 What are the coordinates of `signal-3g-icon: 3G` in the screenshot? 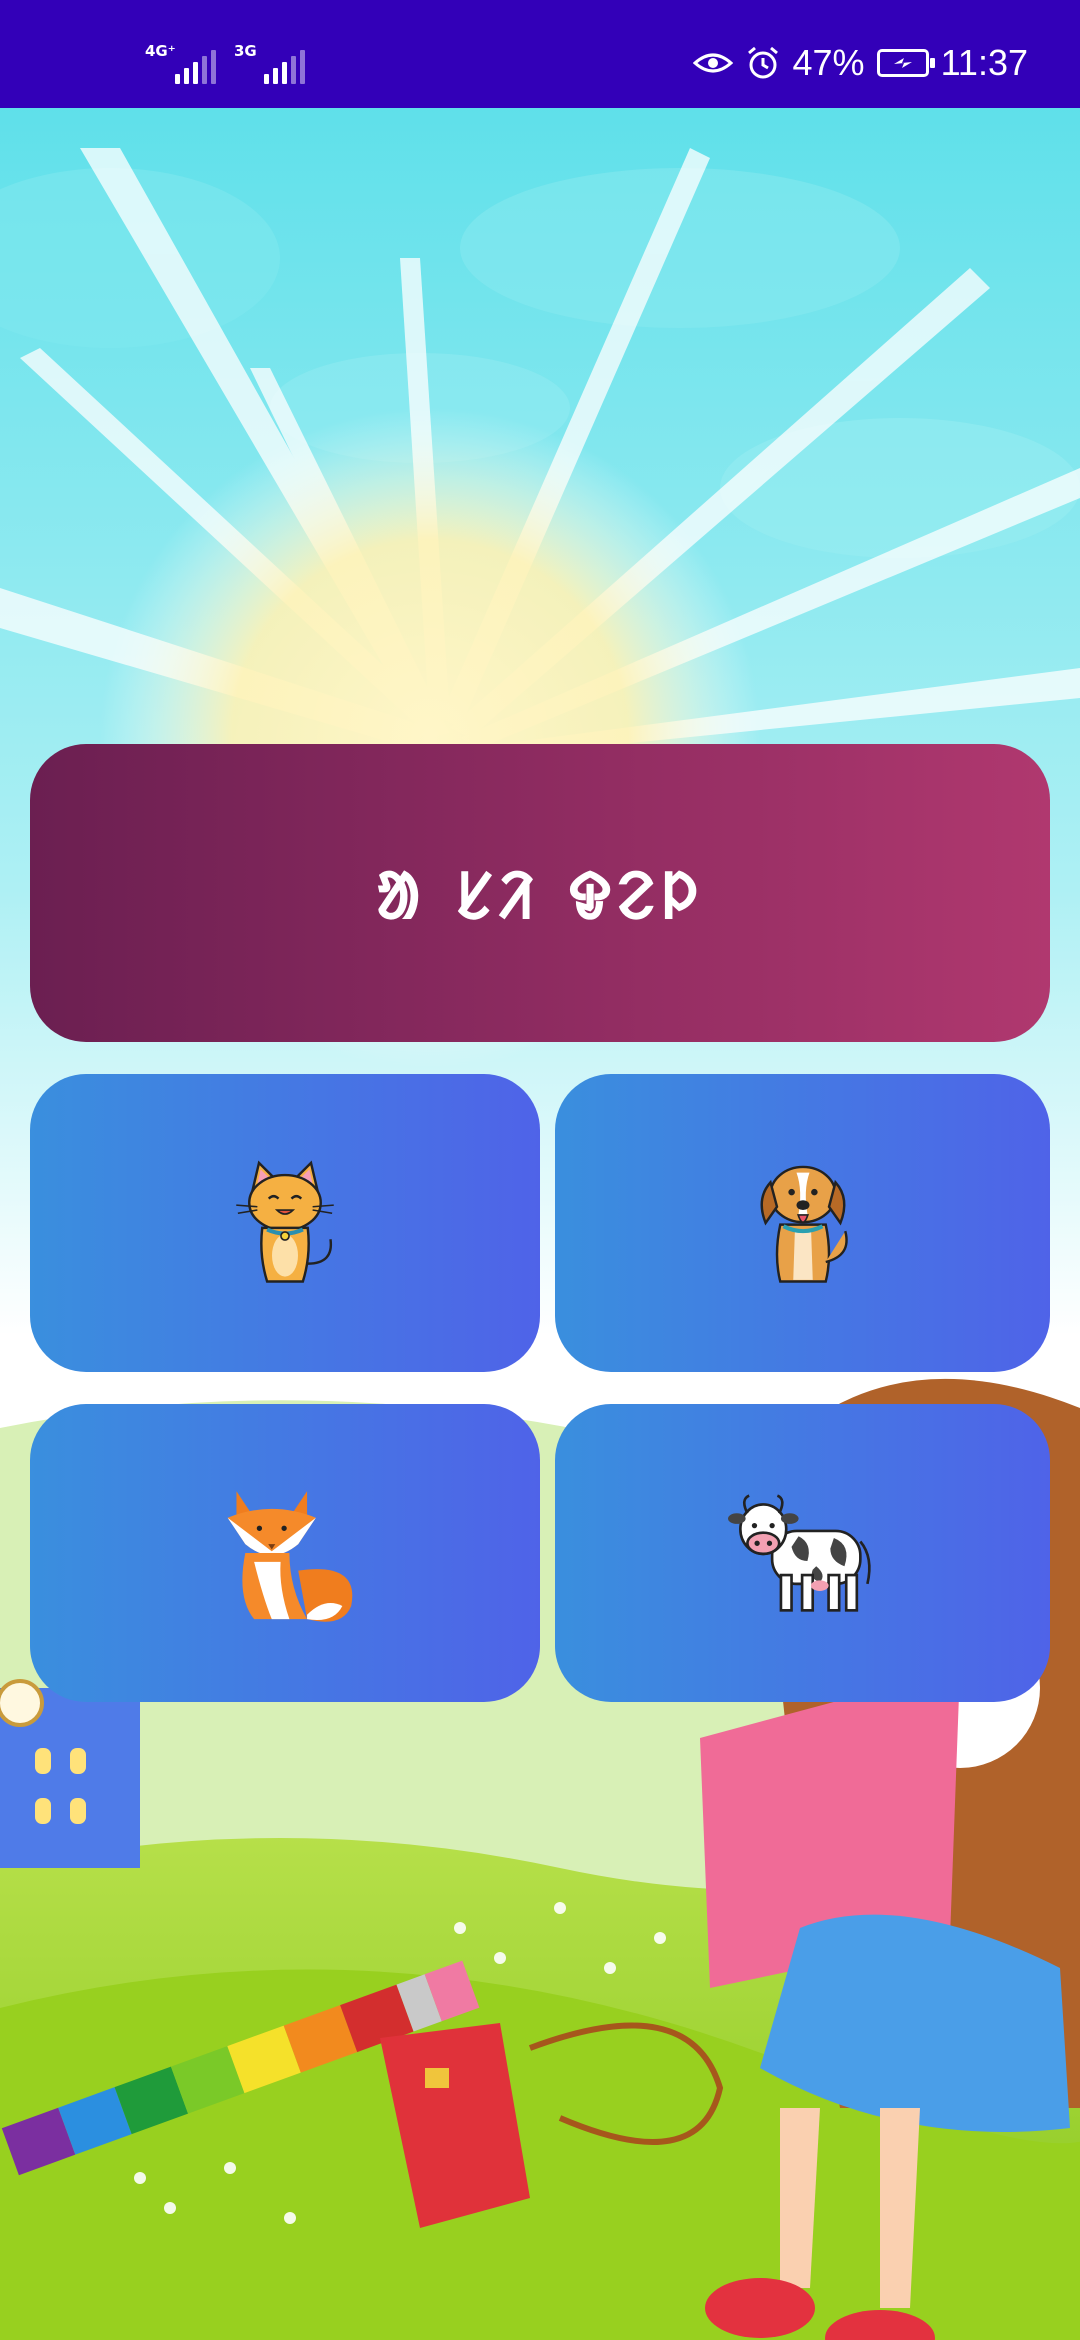 It's located at (269, 63).